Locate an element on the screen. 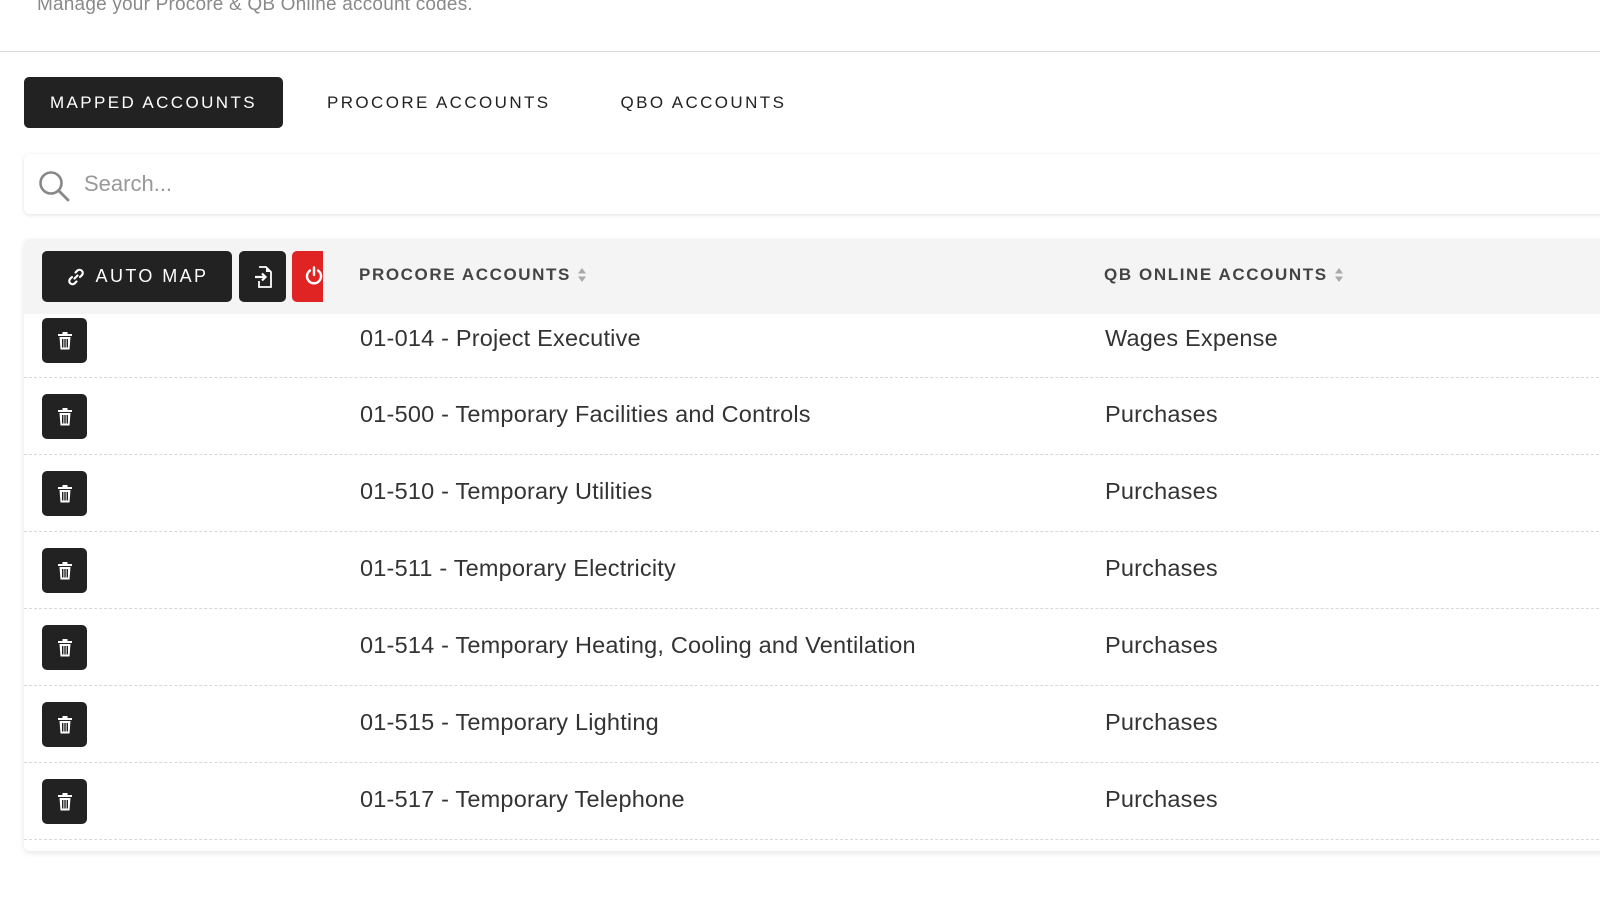  disconnect-button is located at coordinates (307, 276).